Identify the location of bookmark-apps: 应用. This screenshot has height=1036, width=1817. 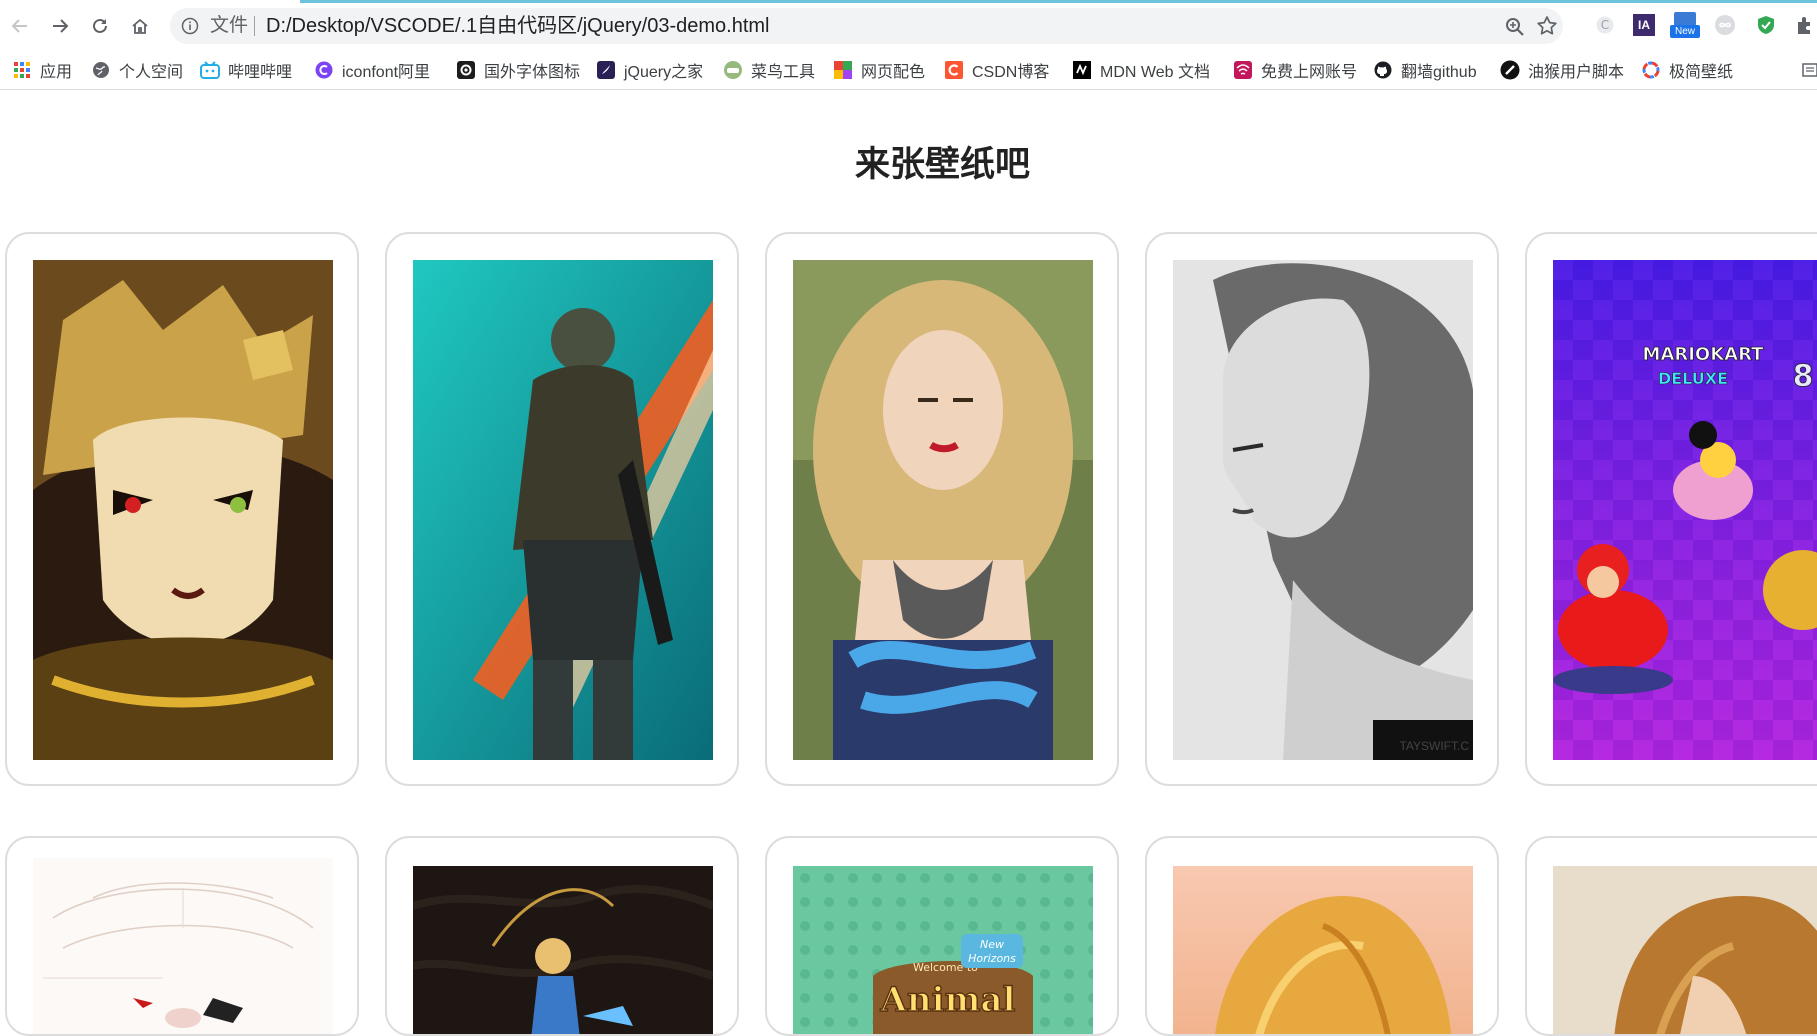
(42, 70).